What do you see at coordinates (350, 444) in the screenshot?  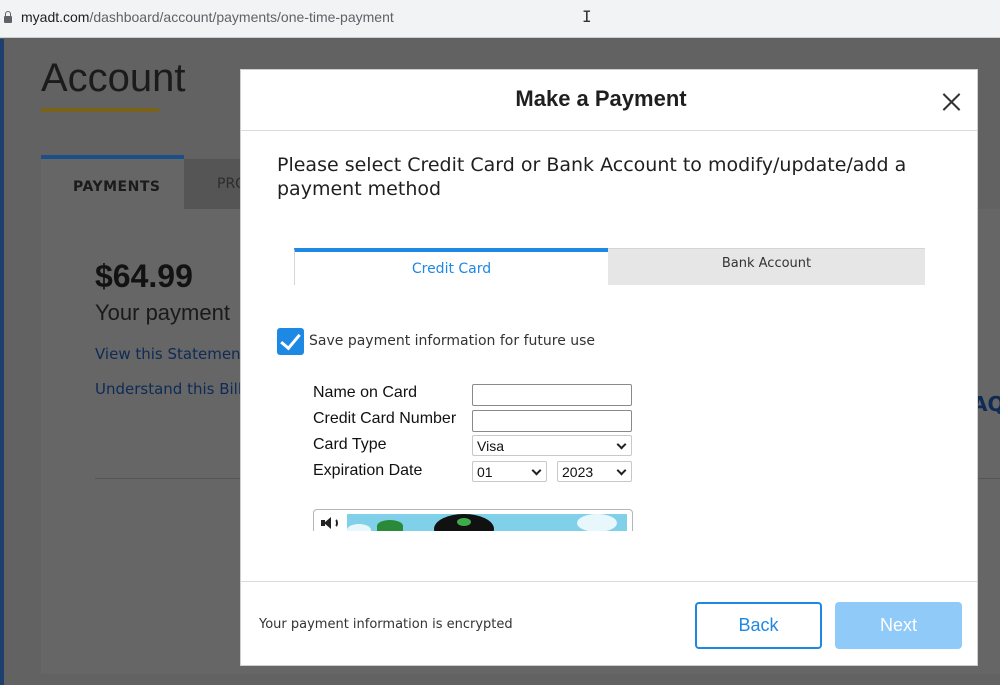 I see `card-type-label: Card Type` at bounding box center [350, 444].